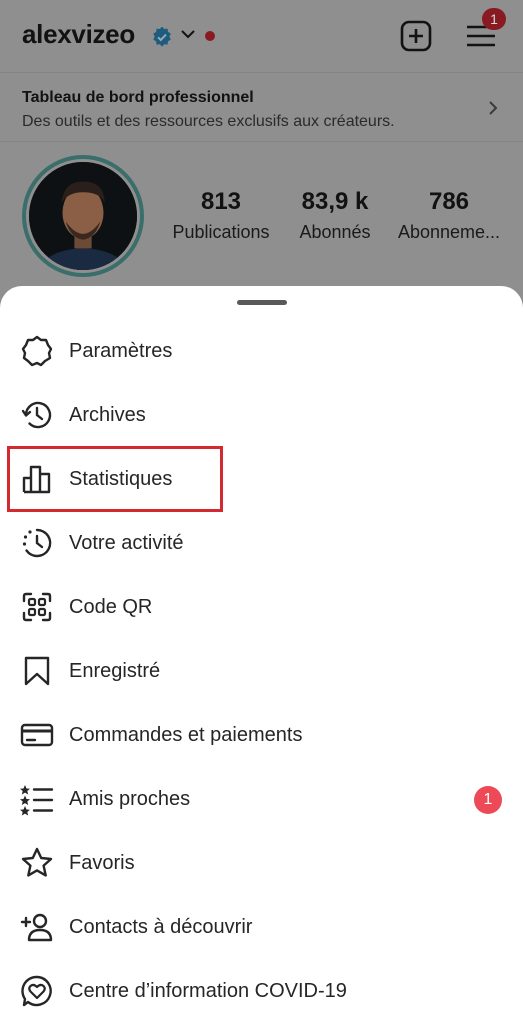 This screenshot has height=1024, width=523. What do you see at coordinates (488, 800) in the screenshot?
I see `close-friends-badge: 1` at bounding box center [488, 800].